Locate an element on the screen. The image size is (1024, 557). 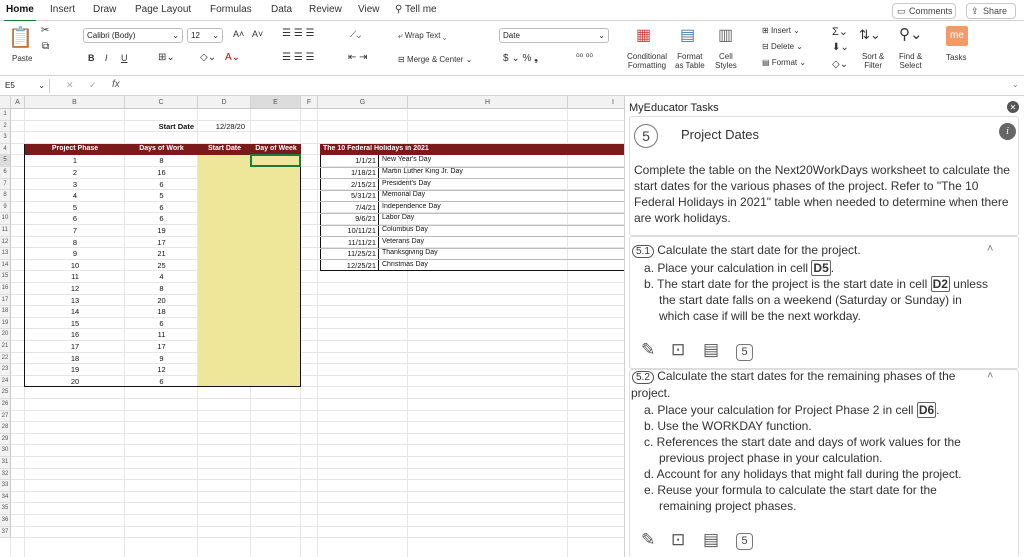
column-header: I is located at coordinates (596, 102).